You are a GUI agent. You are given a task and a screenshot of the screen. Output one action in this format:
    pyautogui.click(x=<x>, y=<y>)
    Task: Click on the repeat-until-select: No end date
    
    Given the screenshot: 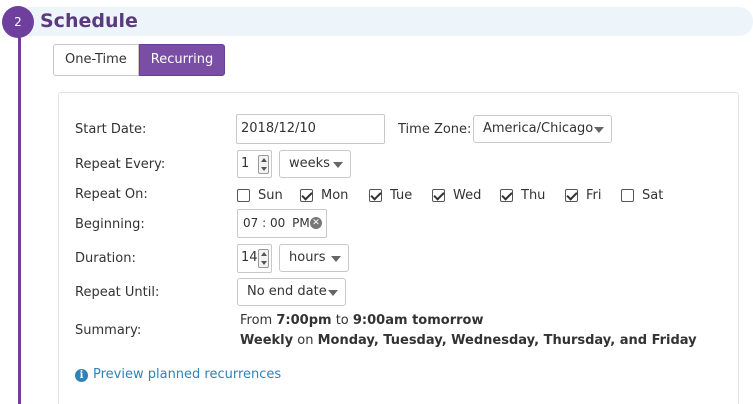 What is the action you would take?
    pyautogui.click(x=291, y=292)
    